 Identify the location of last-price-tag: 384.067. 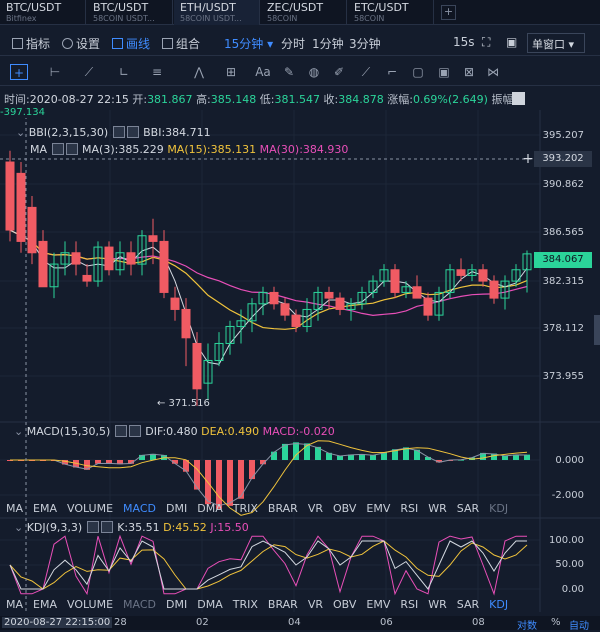
(563, 260).